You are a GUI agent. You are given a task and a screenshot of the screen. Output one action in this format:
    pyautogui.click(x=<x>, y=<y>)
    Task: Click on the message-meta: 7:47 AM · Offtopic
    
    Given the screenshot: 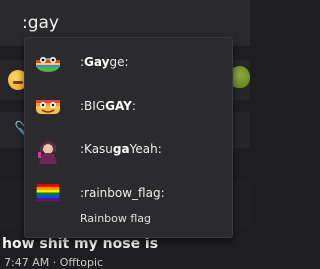 What is the action you would take?
    pyautogui.click(x=54, y=262)
    